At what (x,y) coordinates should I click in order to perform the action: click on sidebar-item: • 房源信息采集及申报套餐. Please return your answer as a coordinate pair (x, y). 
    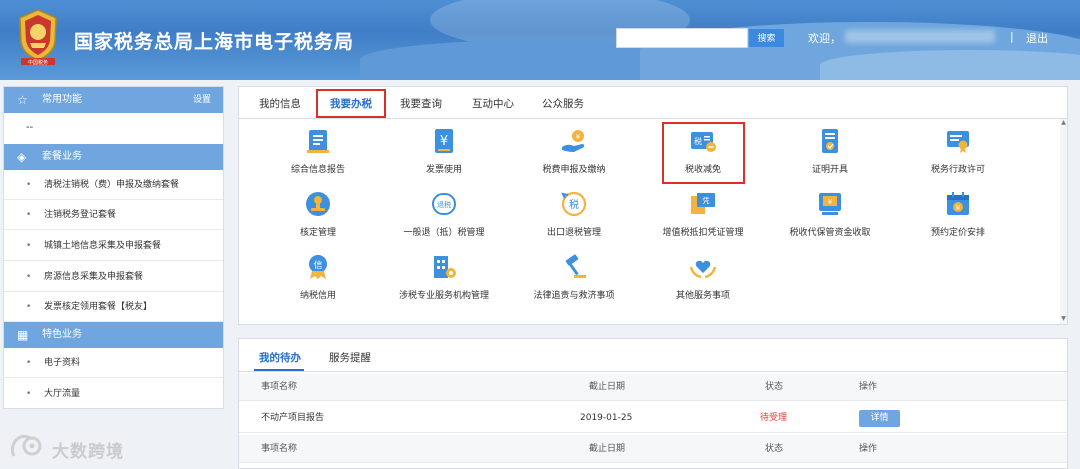
    Looking at the image, I should click on (113, 277).